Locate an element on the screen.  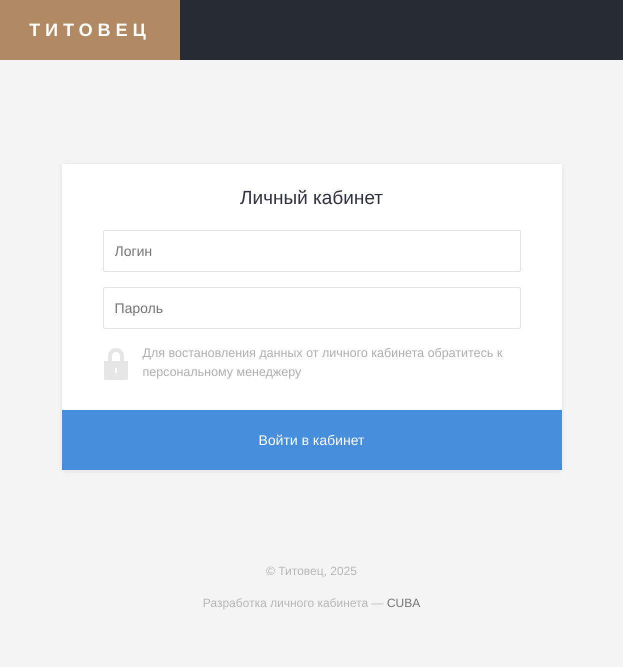
recovery-hint: Для востановления данных от личного кабинета обратитесь к персональному менеджеру is located at coordinates (323, 363).